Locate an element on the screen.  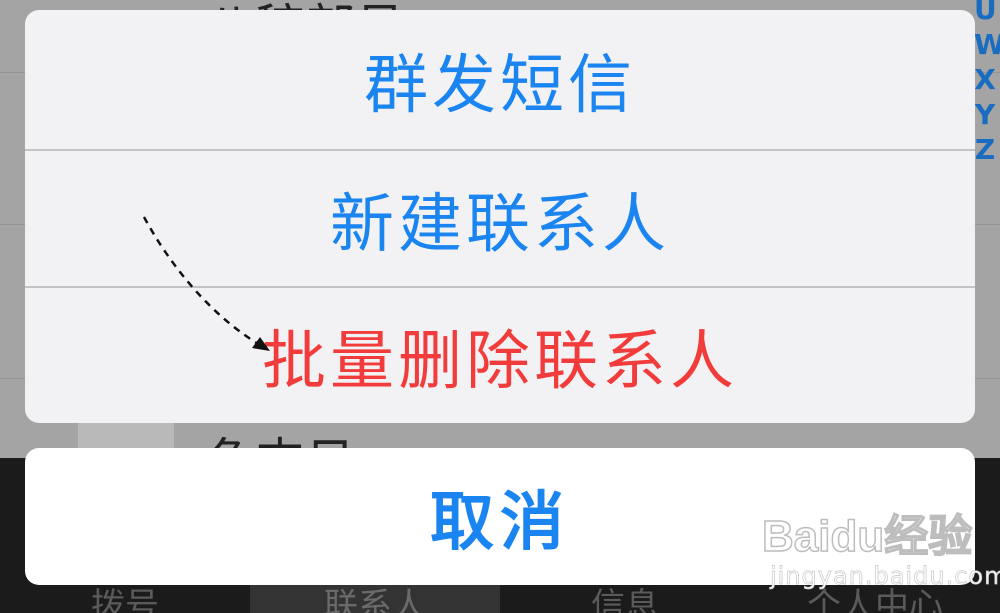
index-letter: Y is located at coordinates (985, 114).